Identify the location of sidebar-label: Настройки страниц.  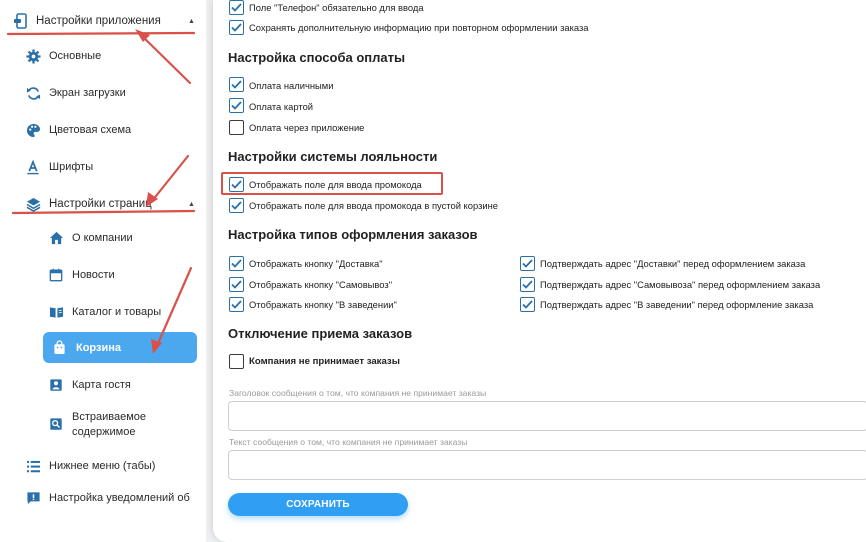
(100, 204).